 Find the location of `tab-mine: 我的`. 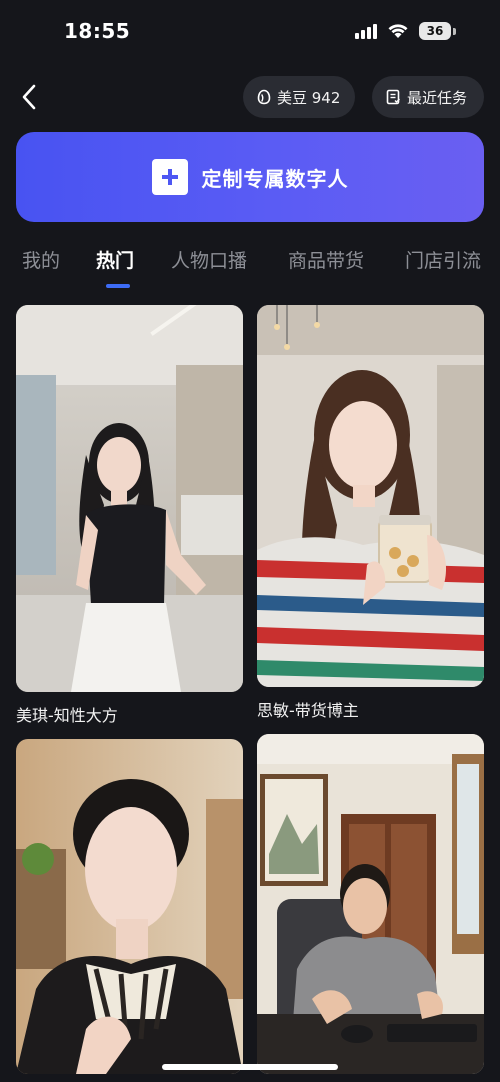

tab-mine: 我的 is located at coordinates (41, 268).